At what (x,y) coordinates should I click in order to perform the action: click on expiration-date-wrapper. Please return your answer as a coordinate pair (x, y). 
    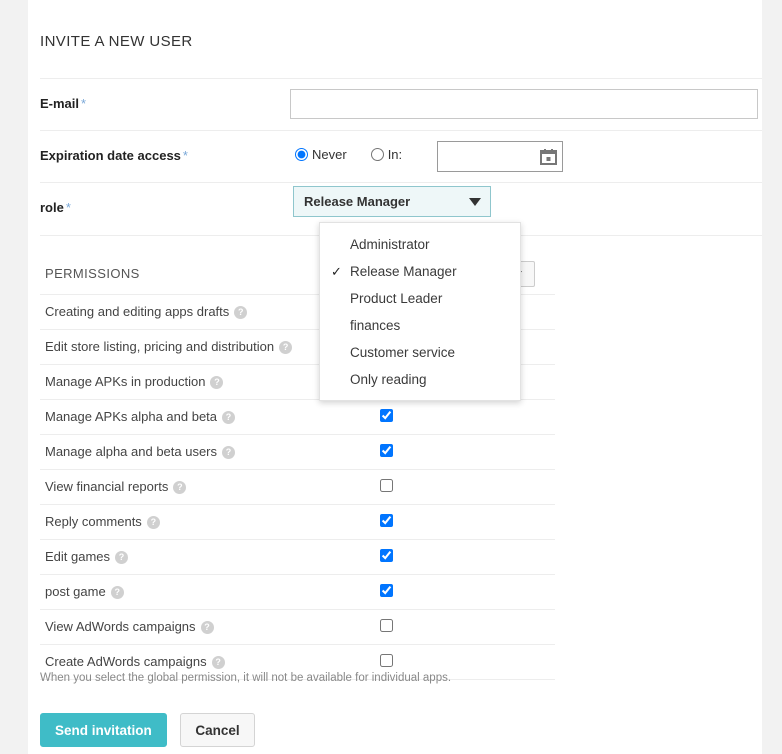
    Looking at the image, I should click on (500, 156).